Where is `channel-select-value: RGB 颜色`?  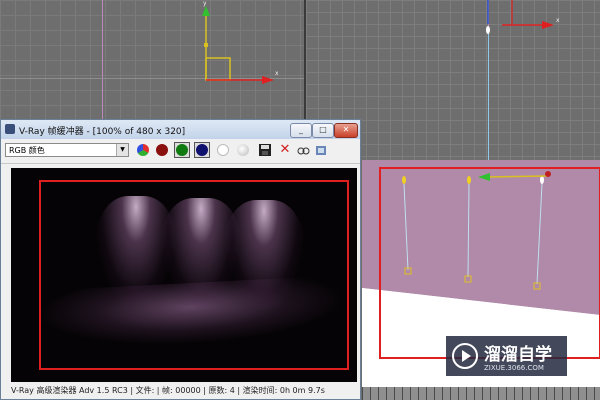 channel-select-value: RGB 颜色 is located at coordinates (27, 150).